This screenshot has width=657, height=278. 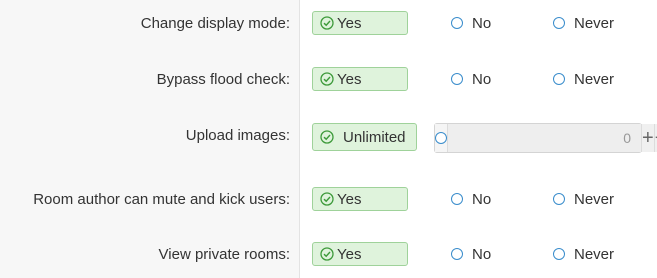 I want to click on setting-label: Bypass flood check:, so click(x=223, y=79).